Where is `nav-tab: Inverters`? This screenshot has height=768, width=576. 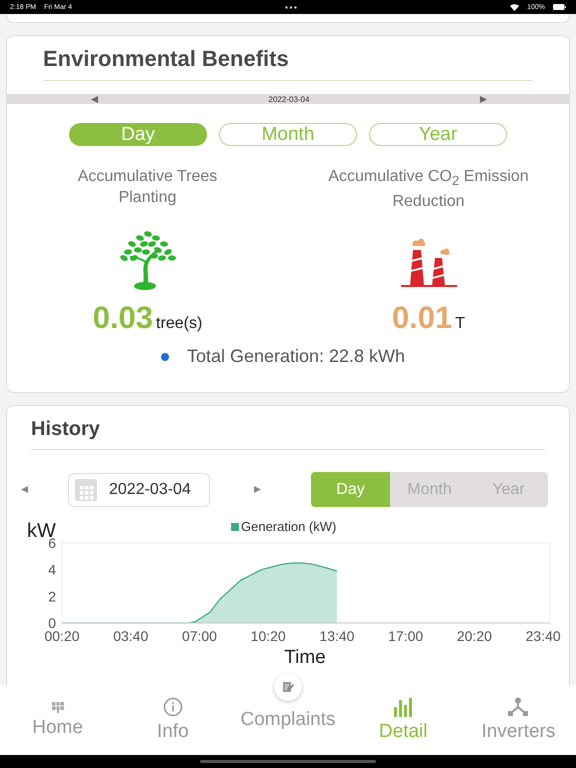 nav-tab: Inverters is located at coordinates (518, 720).